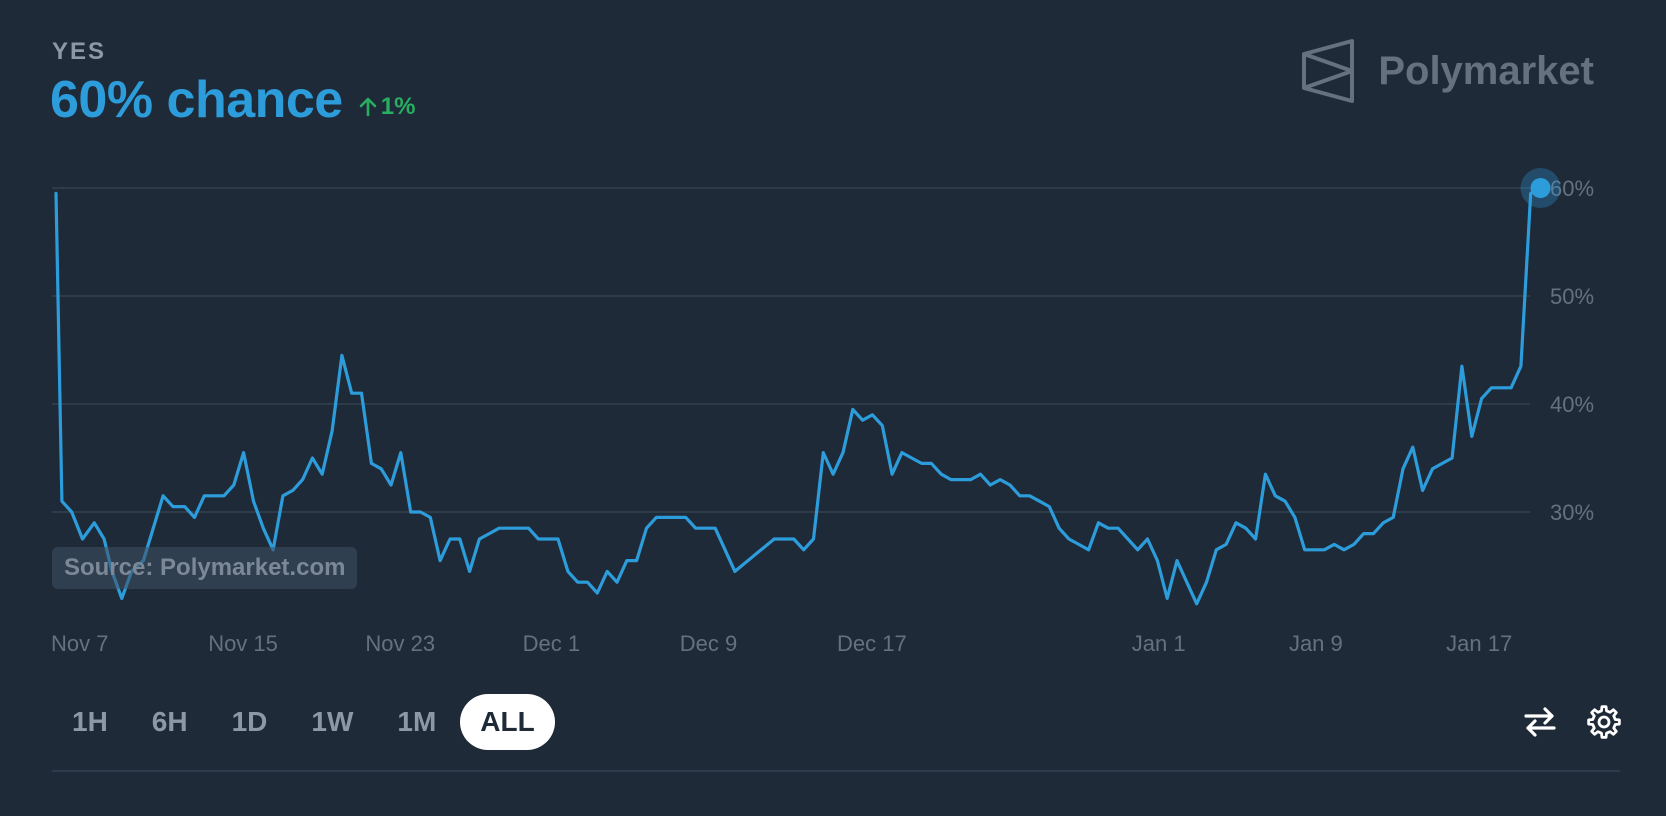 The height and width of the screenshot is (816, 1666). I want to click on range-button-1m: 1M, so click(416, 722).